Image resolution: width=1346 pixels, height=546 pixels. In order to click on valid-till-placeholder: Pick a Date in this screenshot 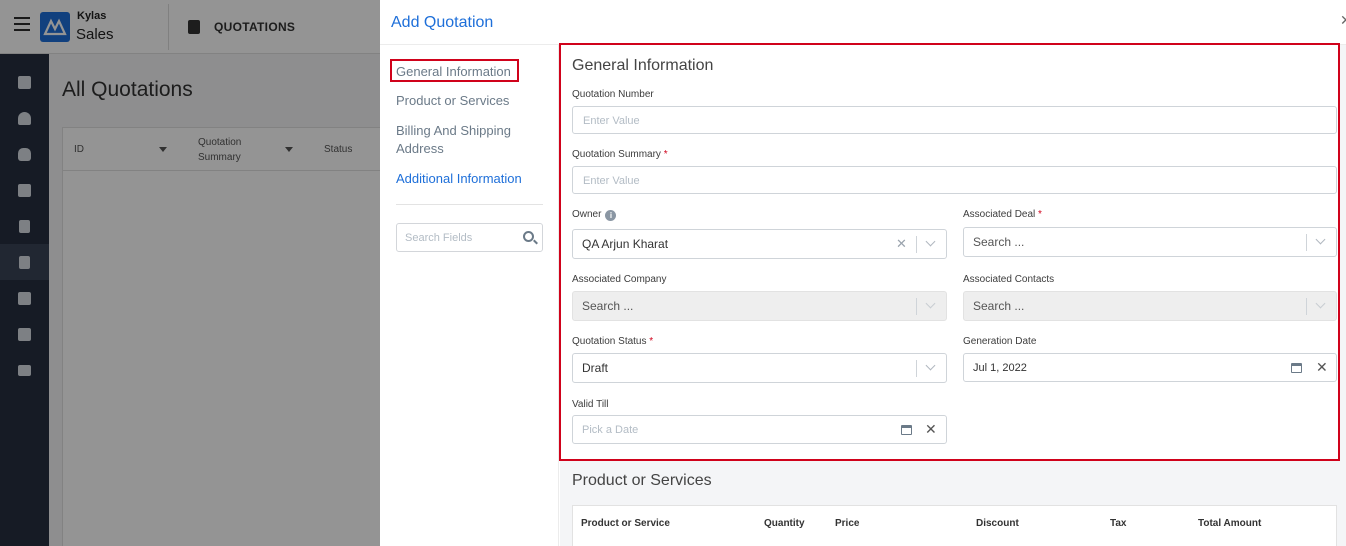, I will do `click(610, 430)`.